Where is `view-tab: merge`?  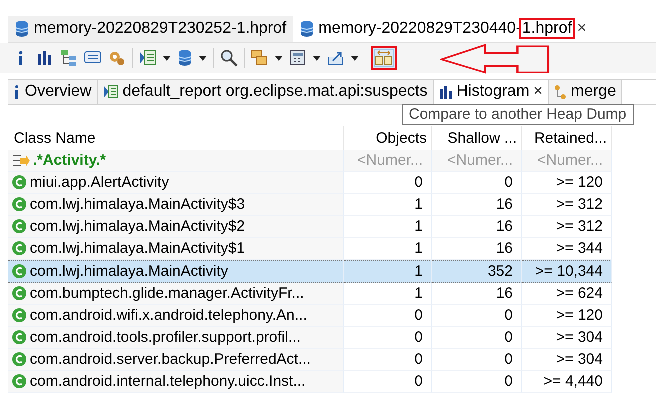 view-tab: merge is located at coordinates (585, 92).